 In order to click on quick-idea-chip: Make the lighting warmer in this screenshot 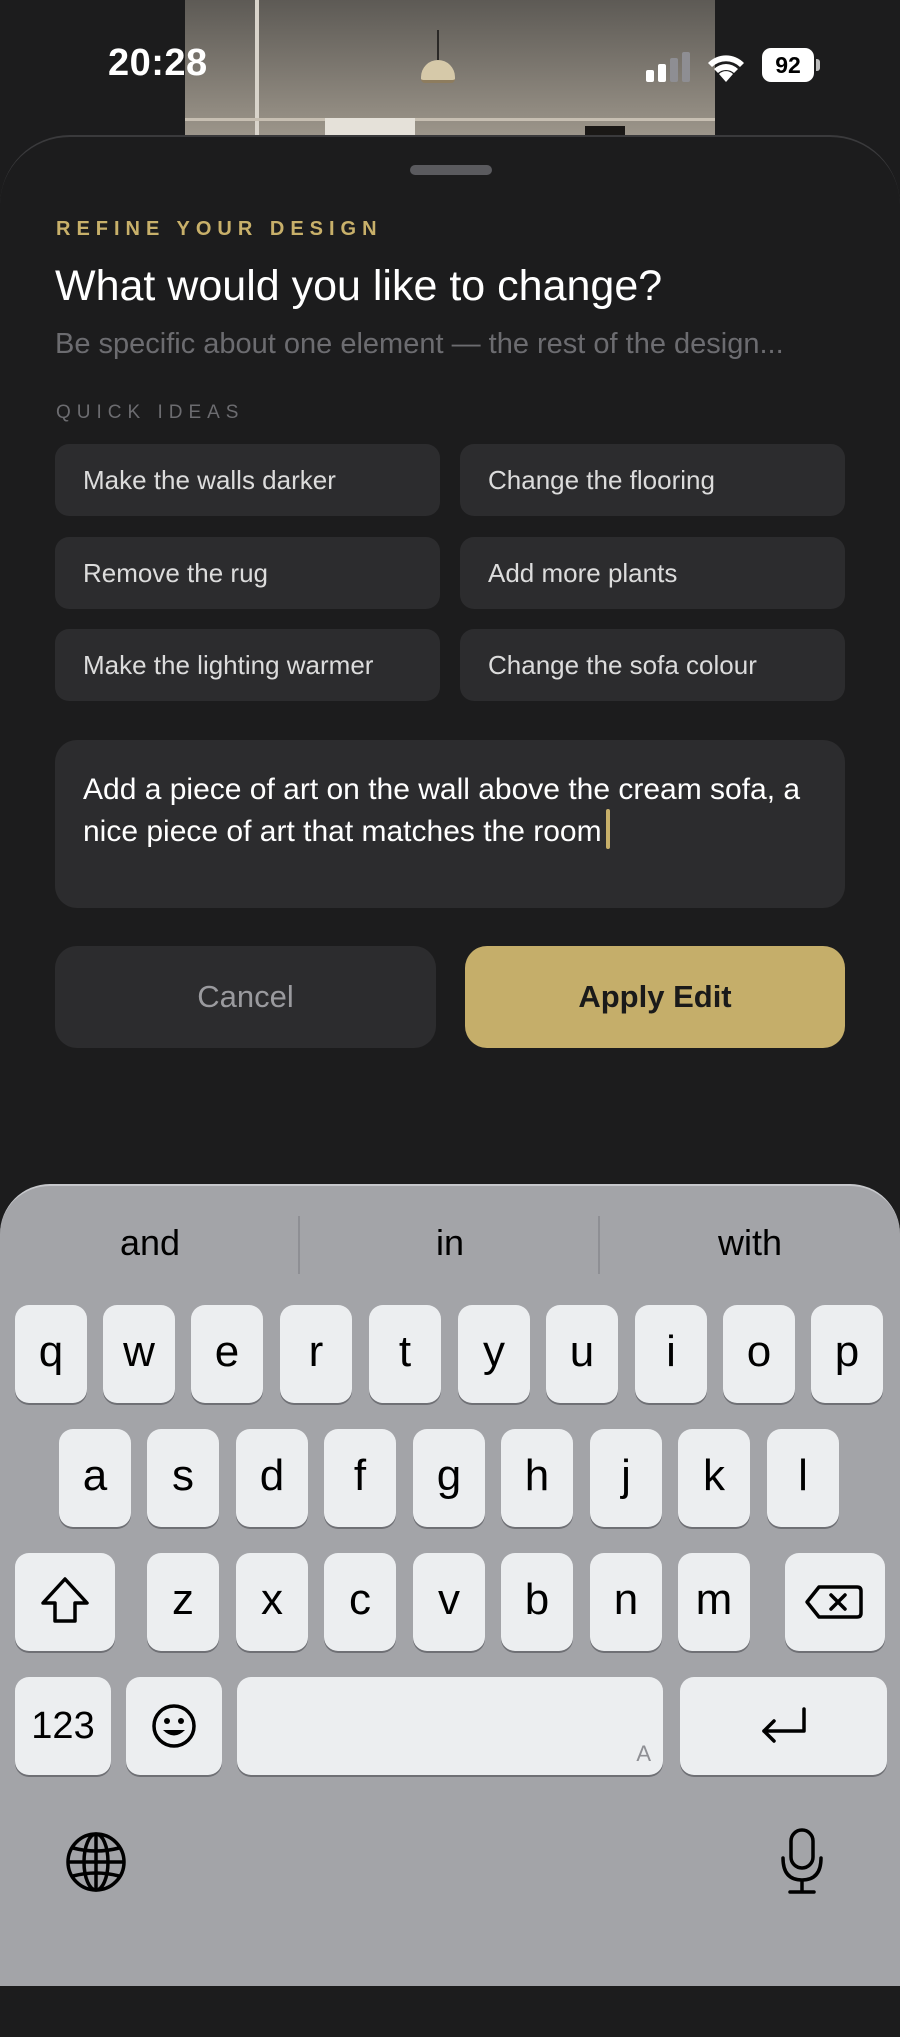, I will do `click(247, 665)`.